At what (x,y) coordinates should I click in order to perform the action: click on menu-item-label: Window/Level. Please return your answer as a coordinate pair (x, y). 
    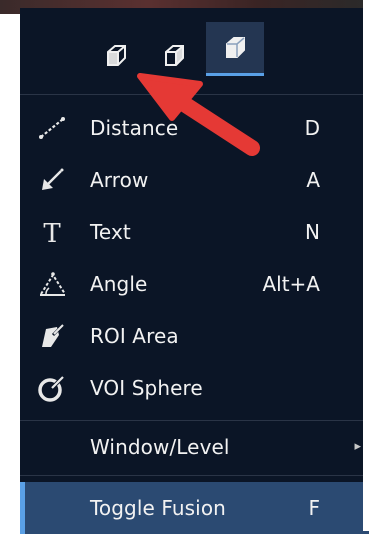
    Looking at the image, I should click on (160, 447).